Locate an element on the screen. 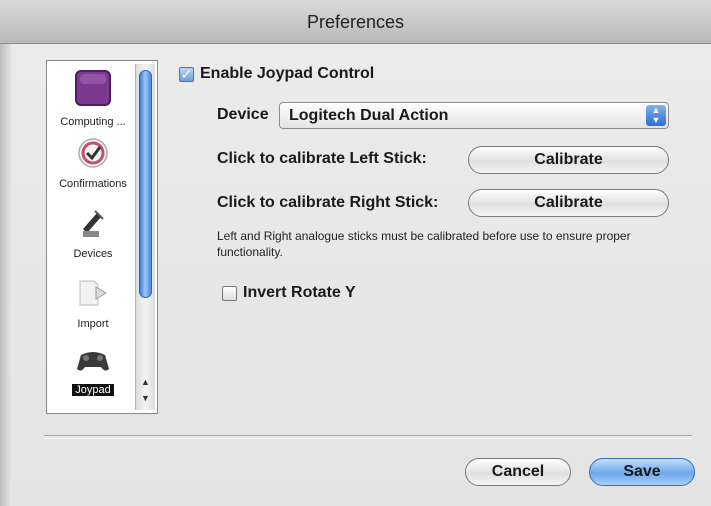 This screenshot has height=506, width=711. scrollbar-thumb is located at coordinates (145, 184).